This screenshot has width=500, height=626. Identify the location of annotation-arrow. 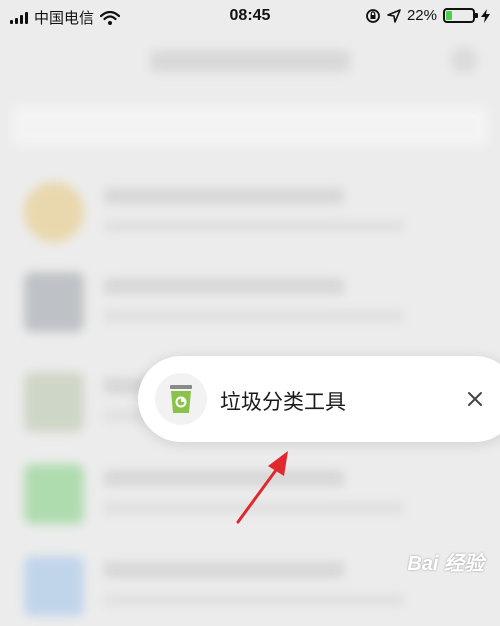
(262, 487).